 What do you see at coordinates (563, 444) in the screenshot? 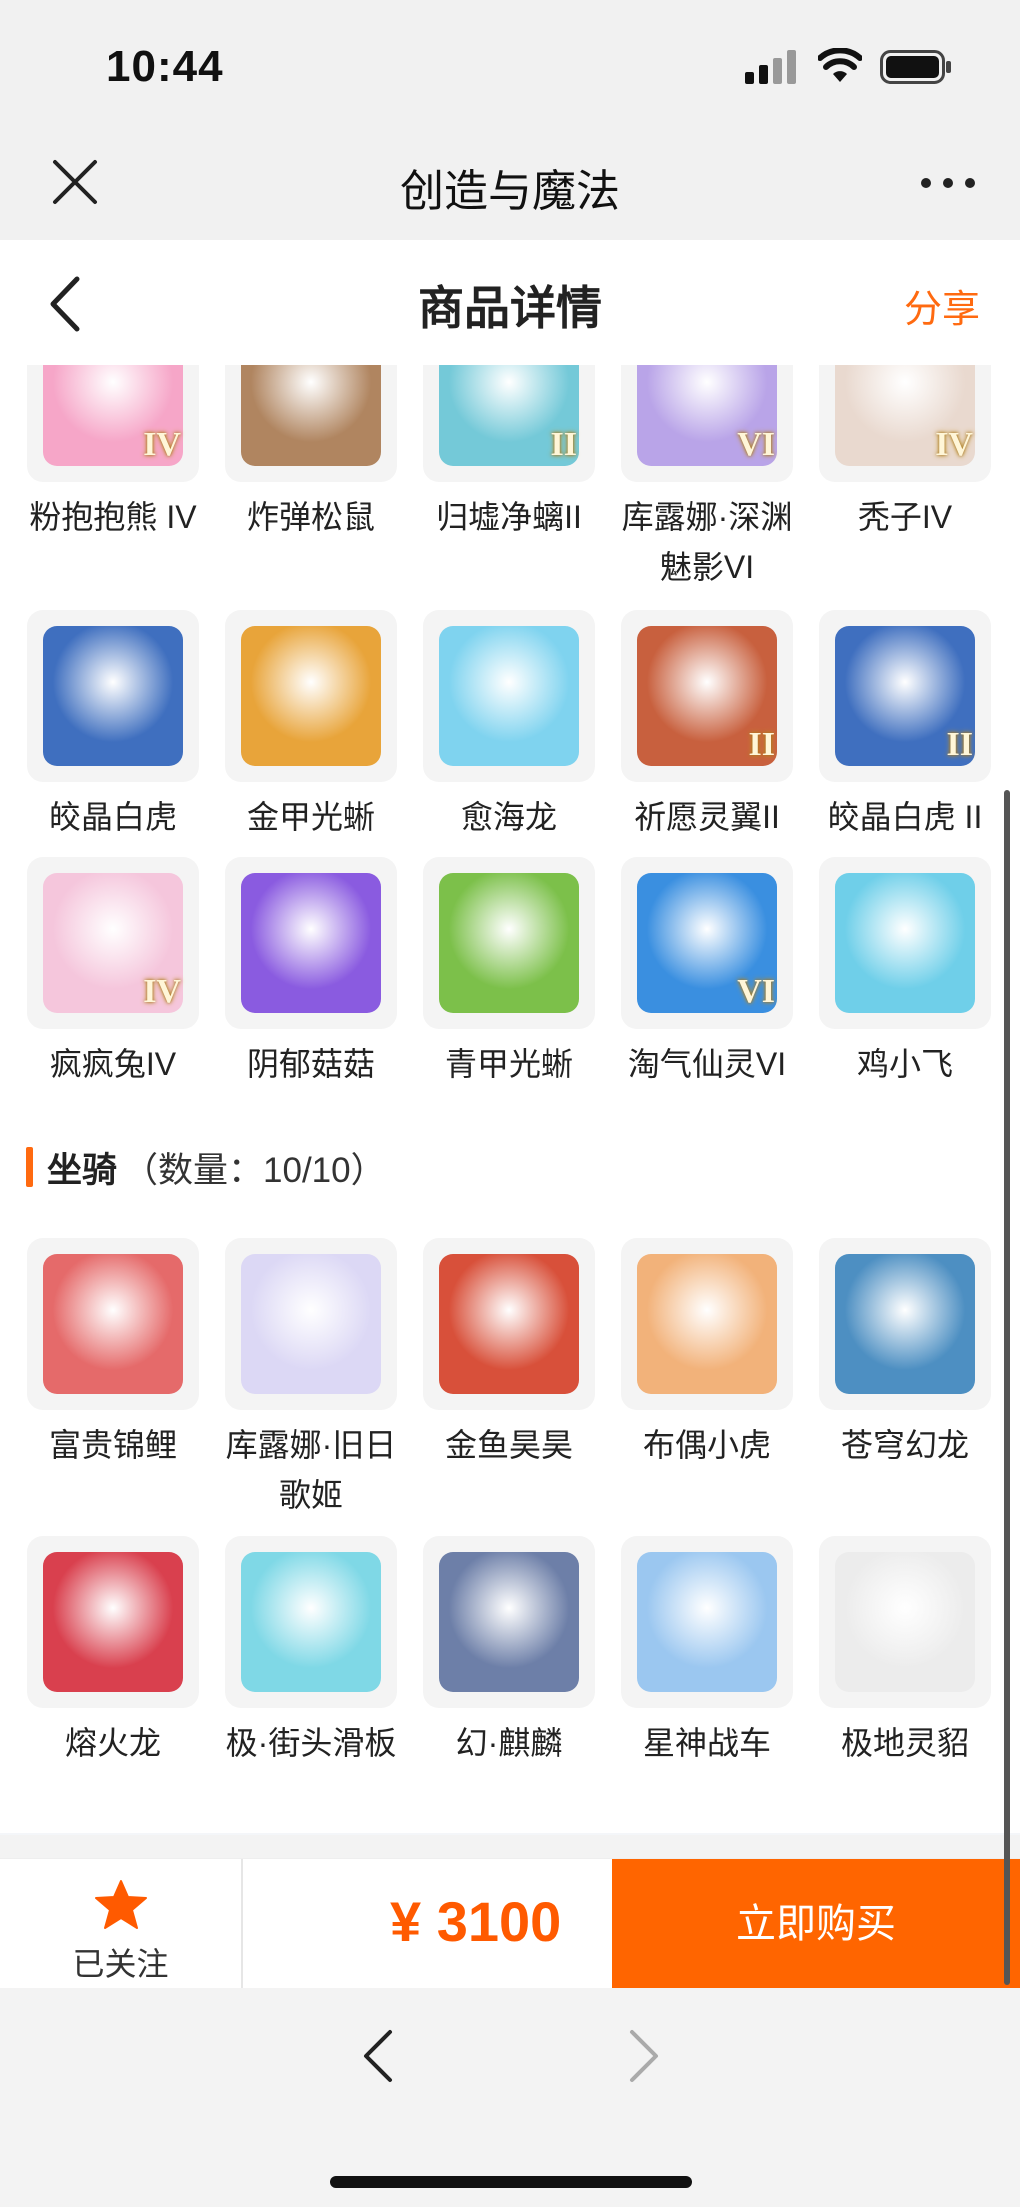
I see `rank-badge: II` at bounding box center [563, 444].